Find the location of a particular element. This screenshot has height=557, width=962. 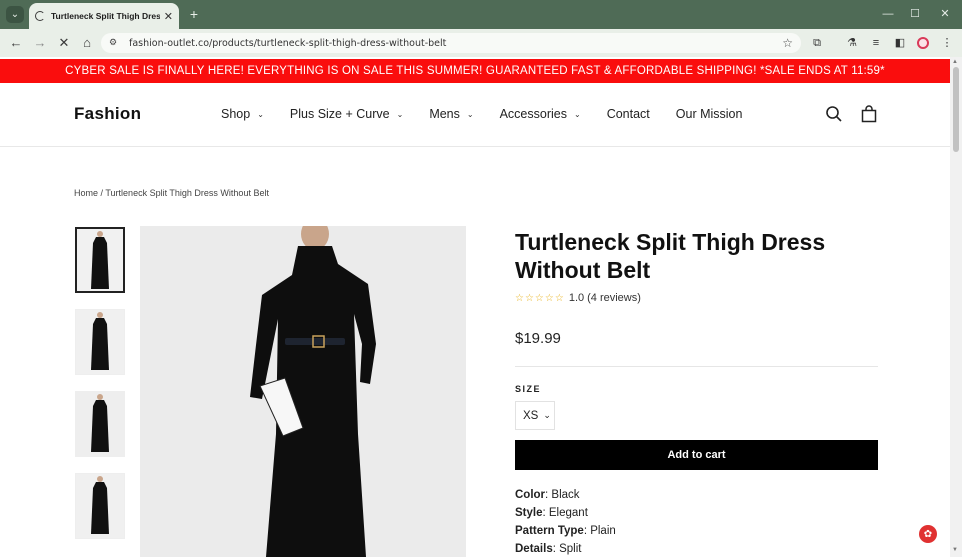

loading-spinner-icon is located at coordinates (40, 16).